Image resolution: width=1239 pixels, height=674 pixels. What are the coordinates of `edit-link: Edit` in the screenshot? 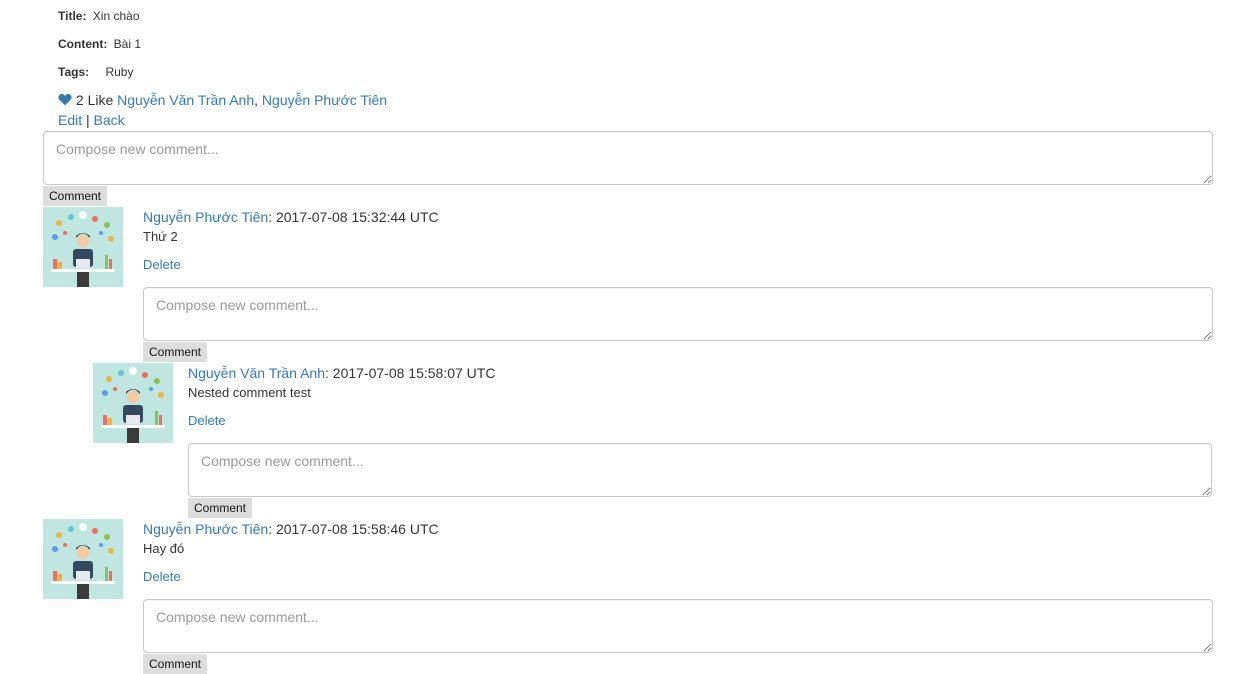 It's located at (70, 120).